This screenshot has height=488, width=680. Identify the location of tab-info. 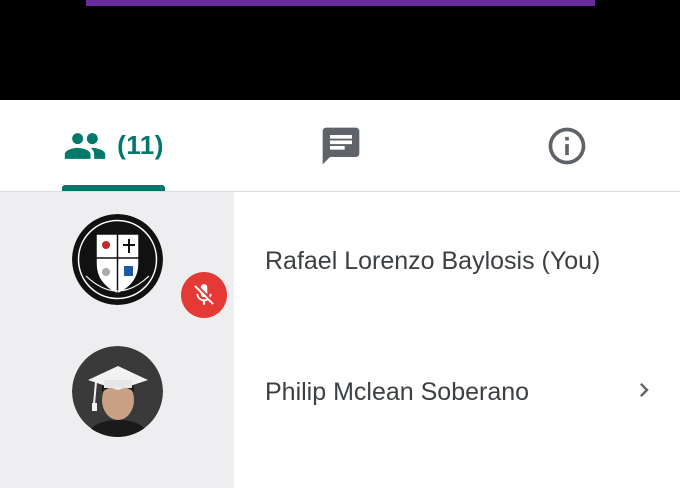
(567, 145).